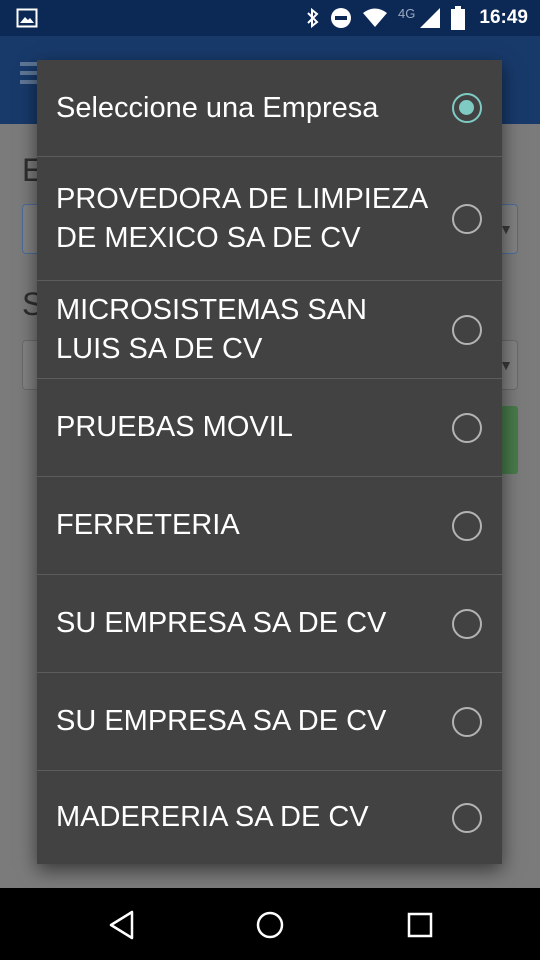 This screenshot has height=960, width=540. I want to click on image-icon, so click(27, 18).